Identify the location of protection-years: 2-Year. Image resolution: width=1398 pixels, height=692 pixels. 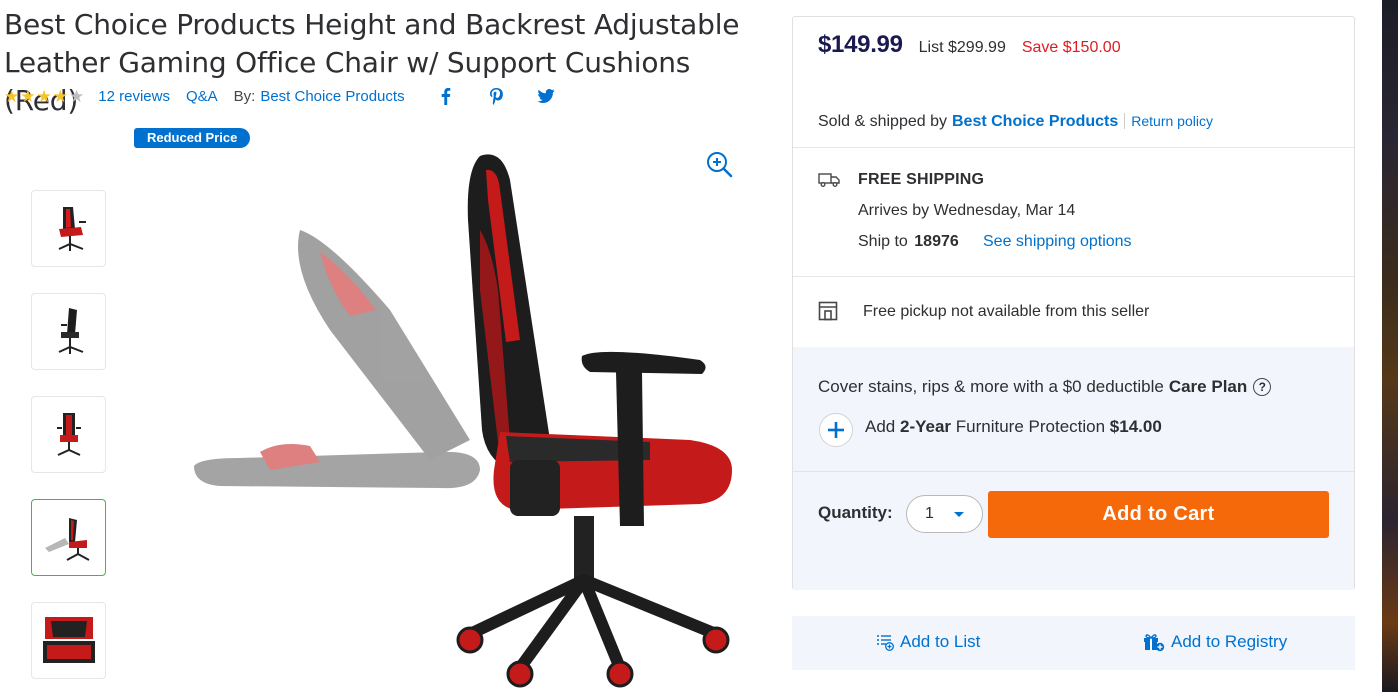
(925, 426).